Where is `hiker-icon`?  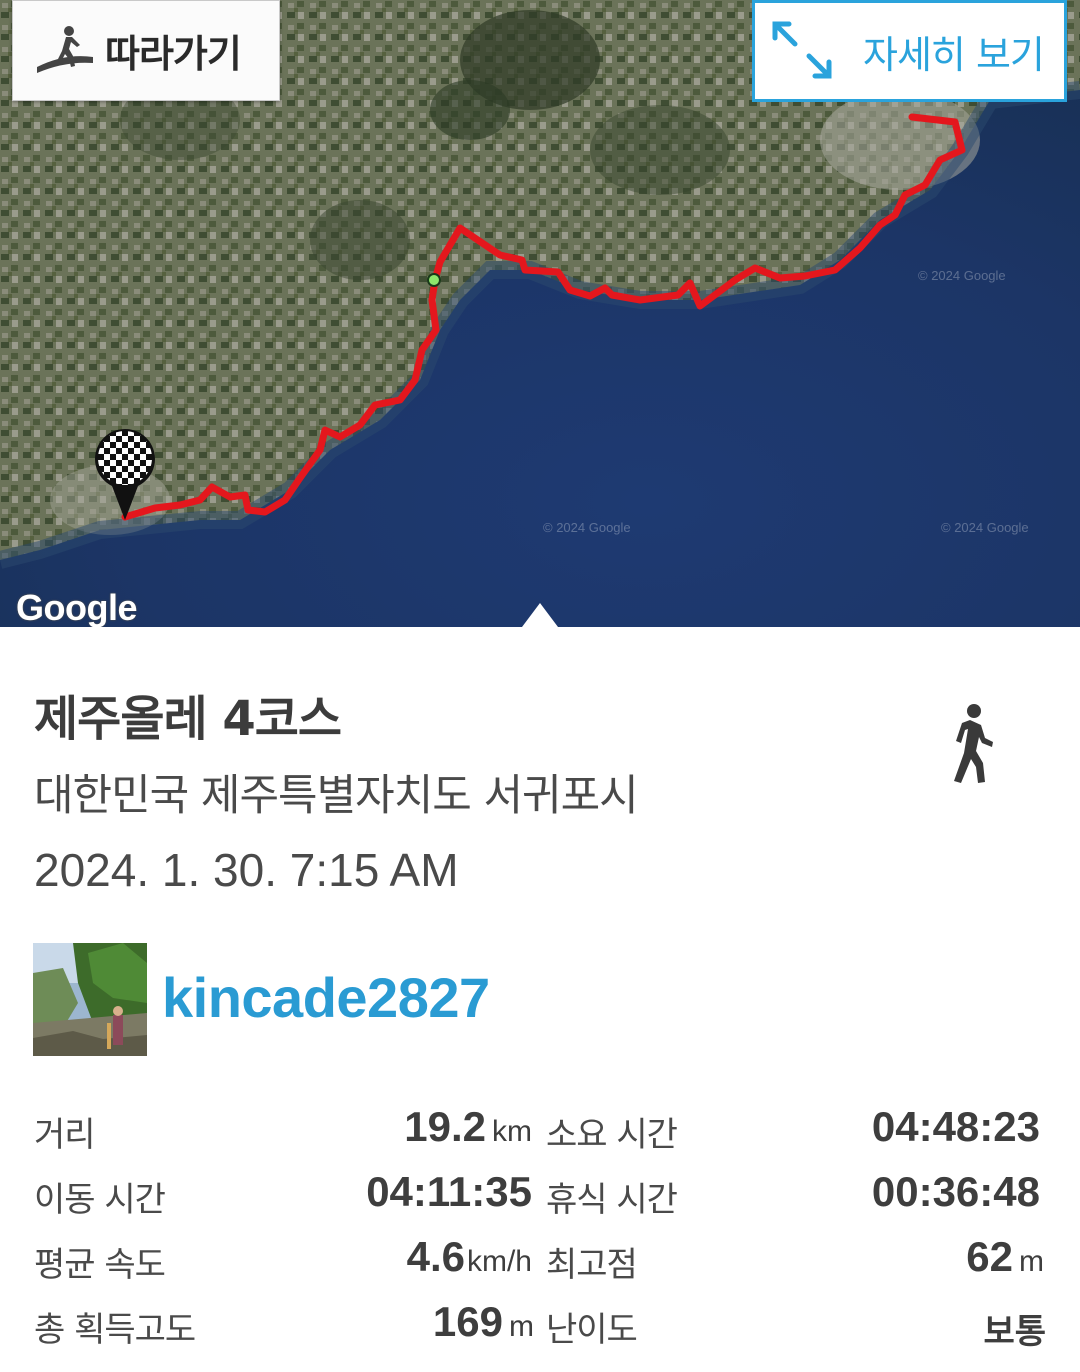 hiker-icon is located at coordinates (65, 51).